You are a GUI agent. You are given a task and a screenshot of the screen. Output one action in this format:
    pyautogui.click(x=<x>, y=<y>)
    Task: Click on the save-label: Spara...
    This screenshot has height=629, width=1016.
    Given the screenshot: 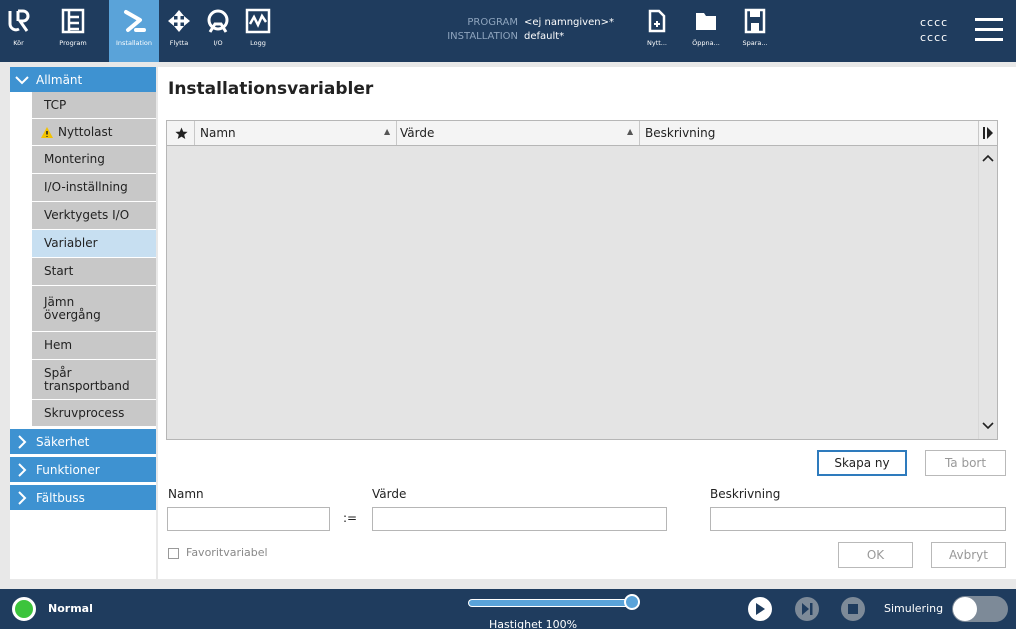 What is the action you would take?
    pyautogui.click(x=755, y=43)
    